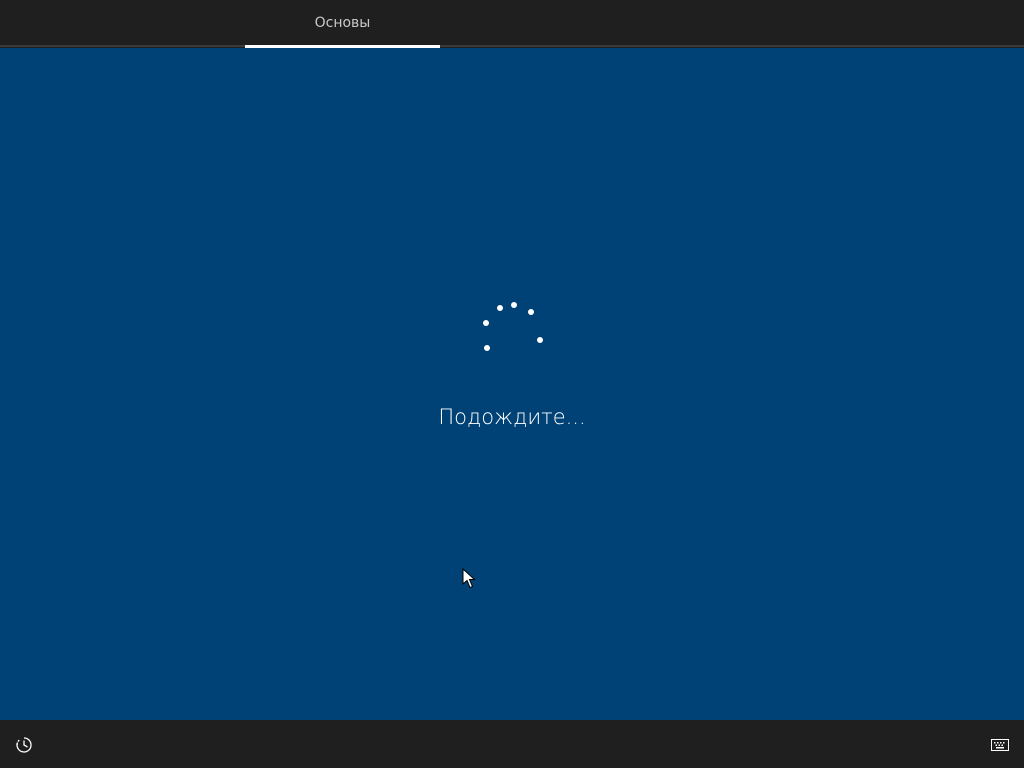 The width and height of the screenshot is (1024, 768). I want to click on mouse-pointer-icon, so click(469, 578).